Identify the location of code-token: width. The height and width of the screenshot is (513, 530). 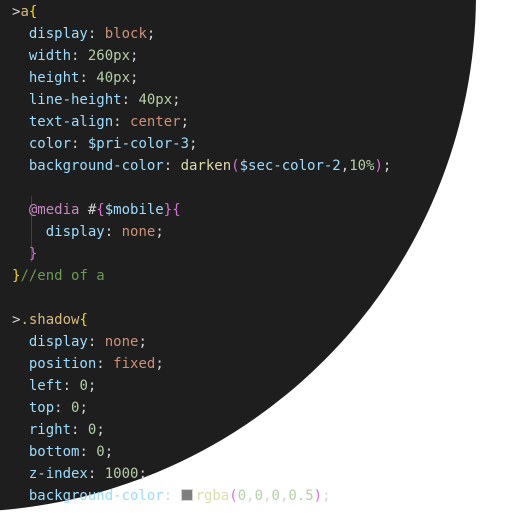
(50, 56).